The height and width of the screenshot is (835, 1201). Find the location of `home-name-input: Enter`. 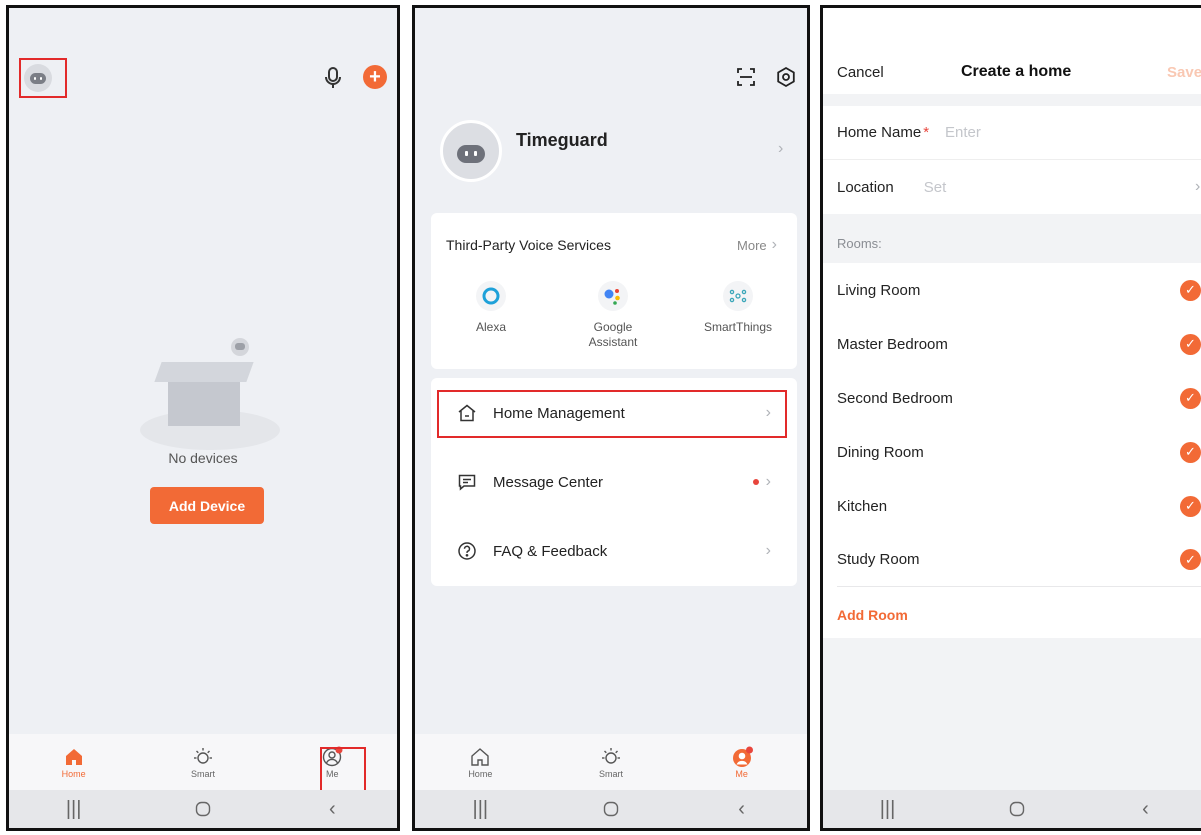

home-name-input: Enter is located at coordinates (963, 132).